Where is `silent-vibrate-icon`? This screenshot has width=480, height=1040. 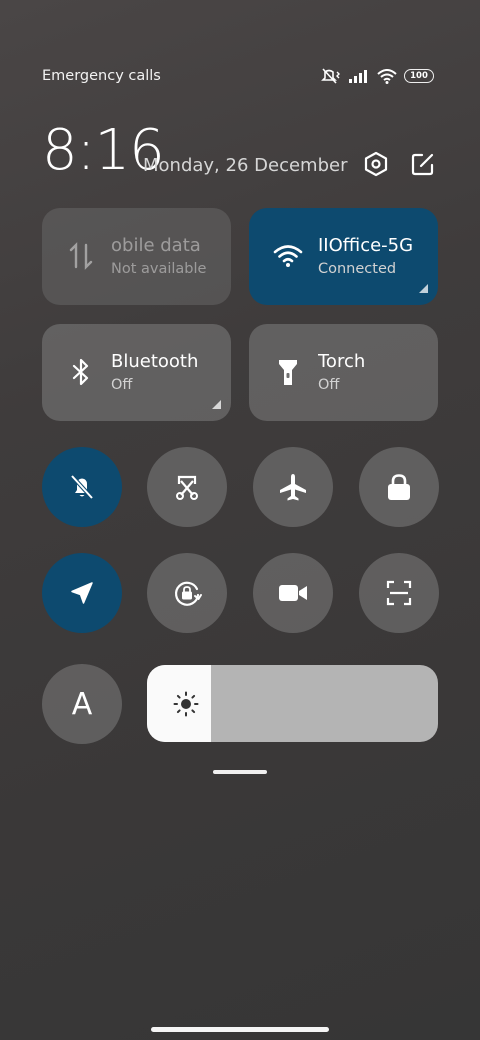 silent-vibrate-icon is located at coordinates (330, 76).